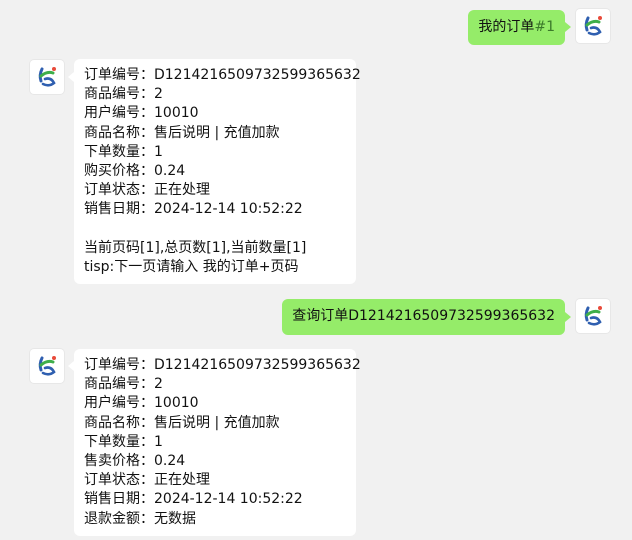 This screenshot has height=540, width=632. I want to click on message-text: 我的订单, so click(506, 27).